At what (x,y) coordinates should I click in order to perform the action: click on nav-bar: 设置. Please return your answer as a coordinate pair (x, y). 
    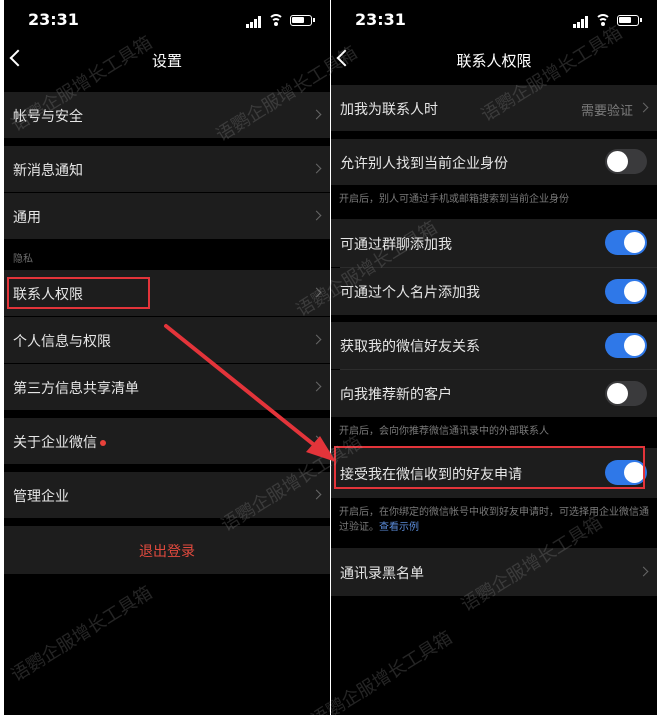
    Looking at the image, I should click on (167, 60).